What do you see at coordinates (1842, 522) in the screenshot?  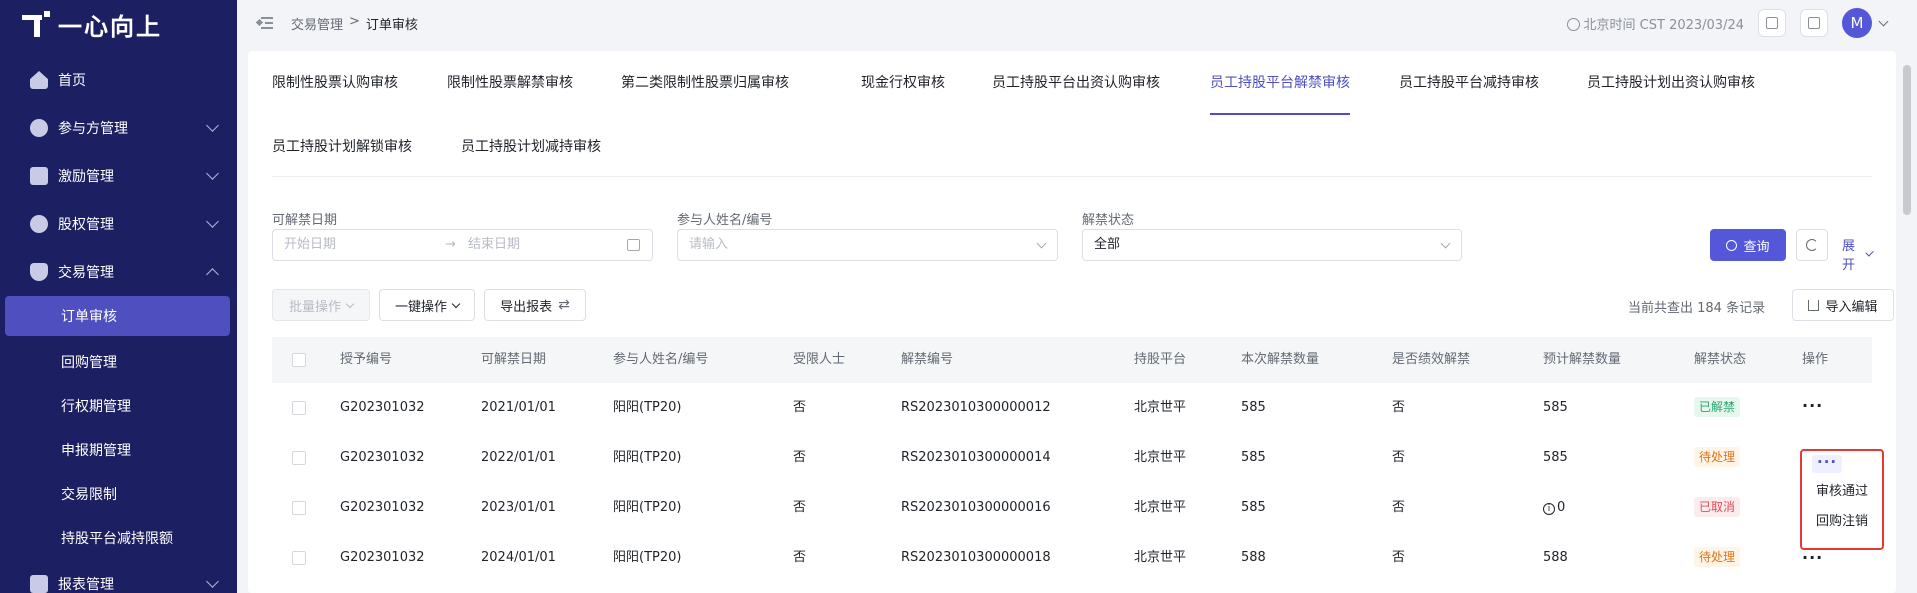 I see `menu-item-buyback-cancel: 回购注销` at bounding box center [1842, 522].